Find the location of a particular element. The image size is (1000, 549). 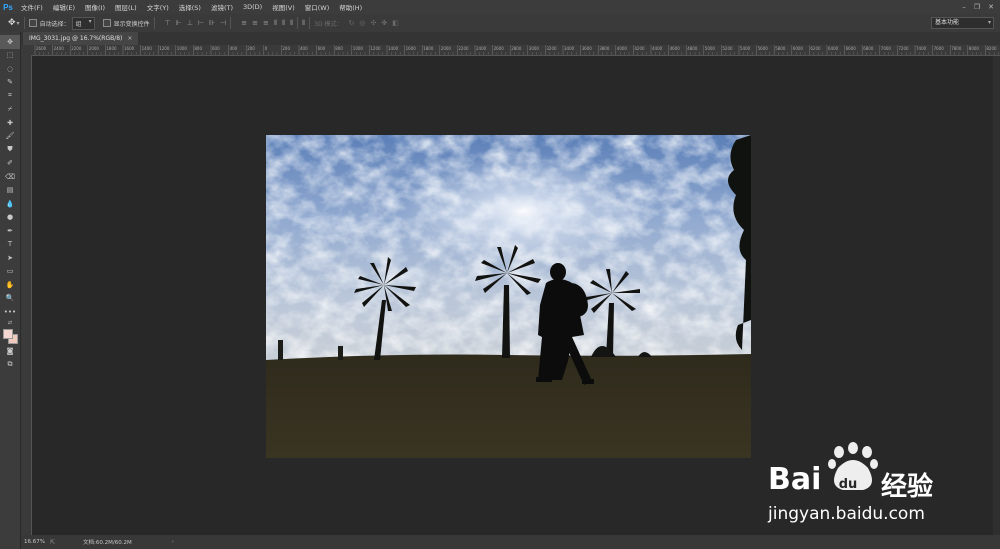

type-tool-icon: T is located at coordinates (10, 245).